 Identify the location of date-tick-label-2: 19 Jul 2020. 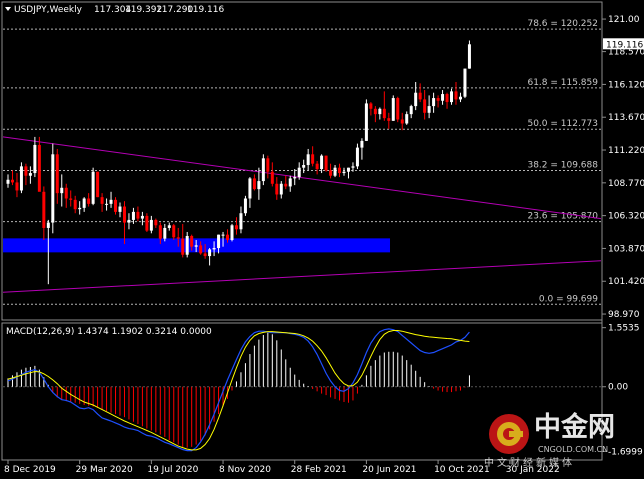
(172, 470).